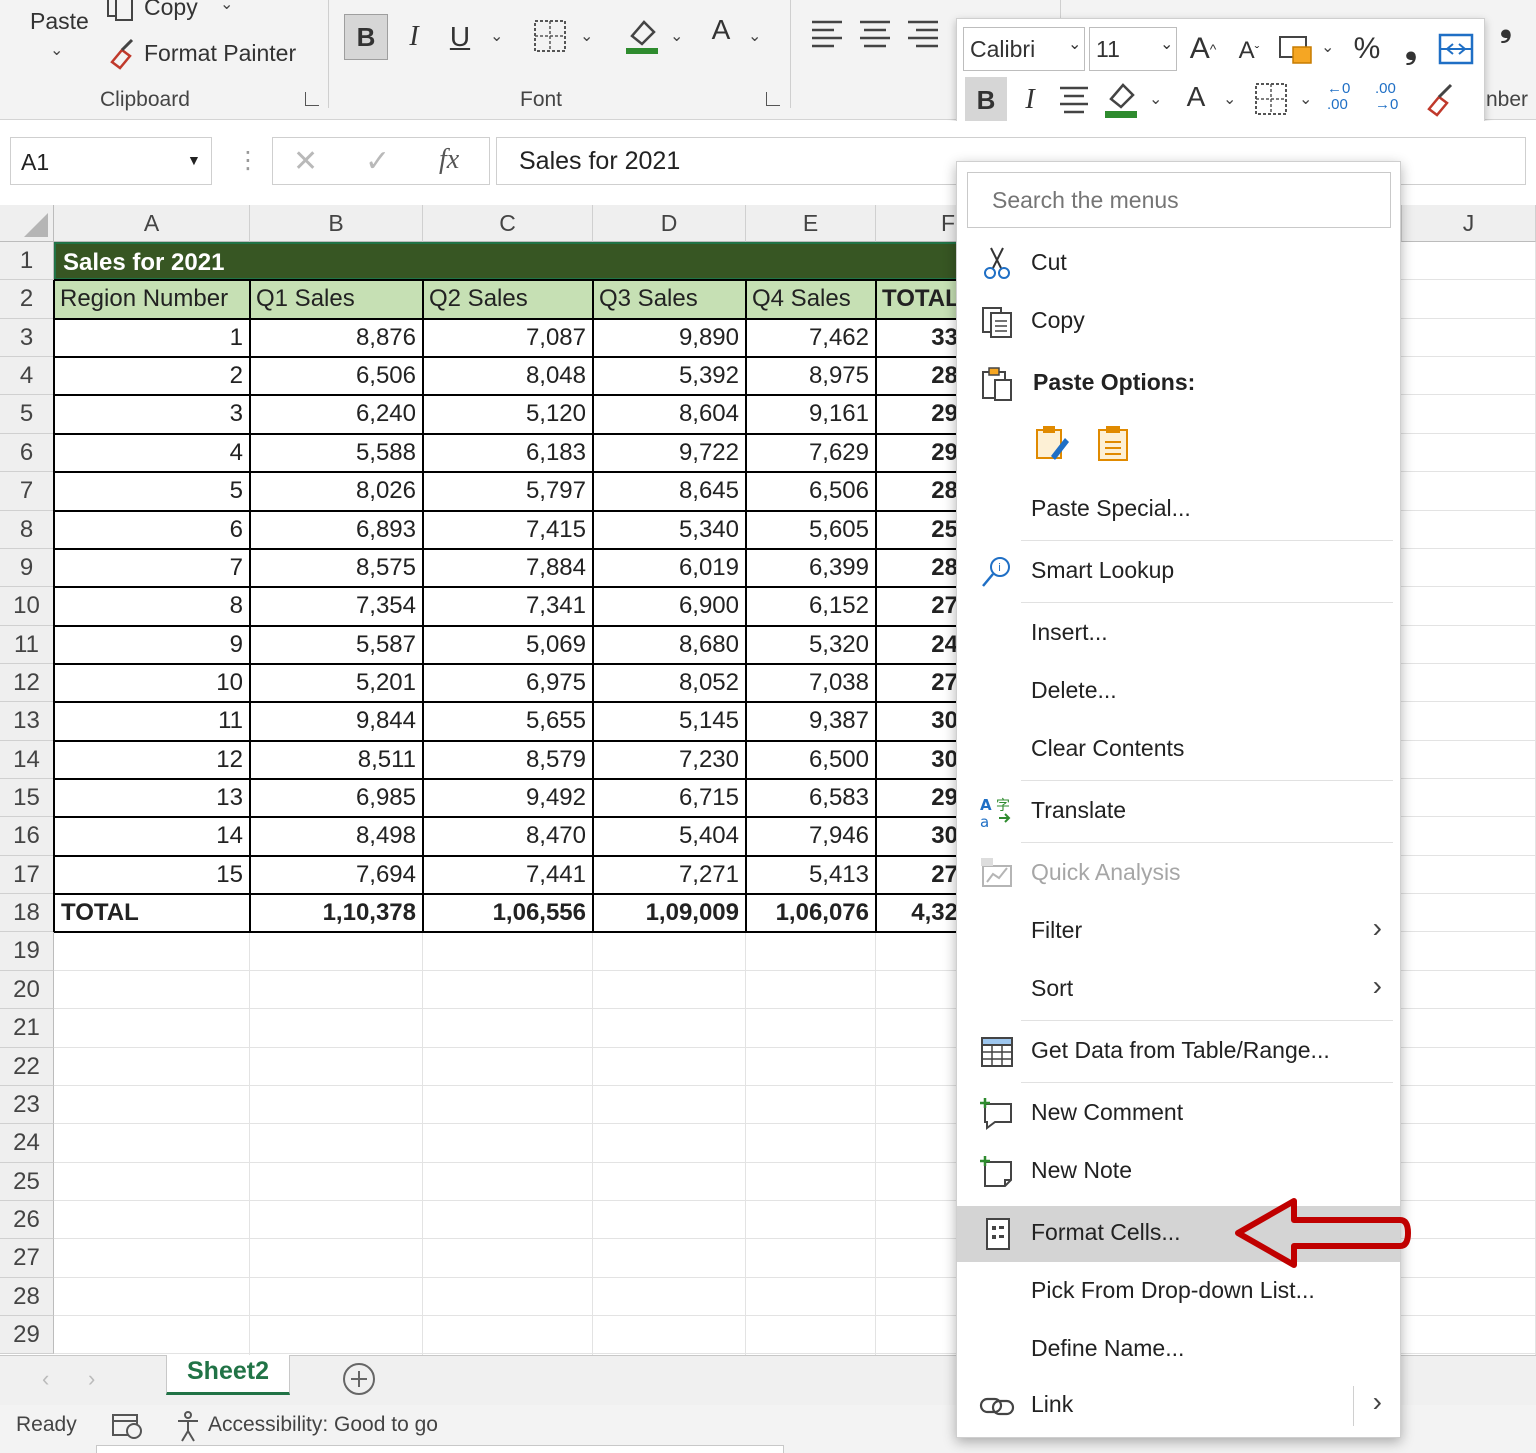  What do you see at coordinates (508, 338) in the screenshot?
I see `data-cell: 7,087` at bounding box center [508, 338].